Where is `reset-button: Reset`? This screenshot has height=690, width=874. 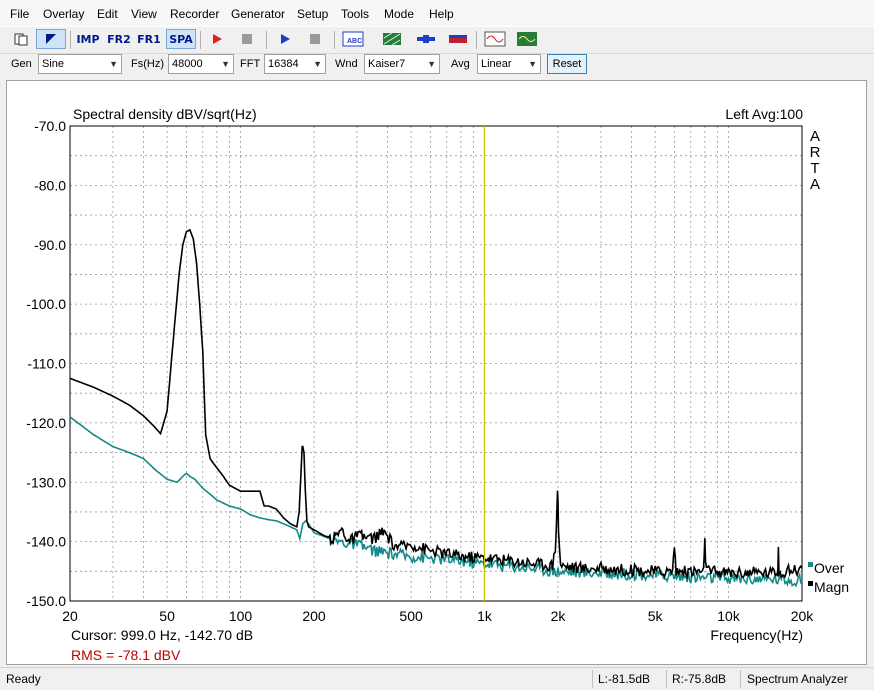
reset-button: Reset is located at coordinates (567, 64).